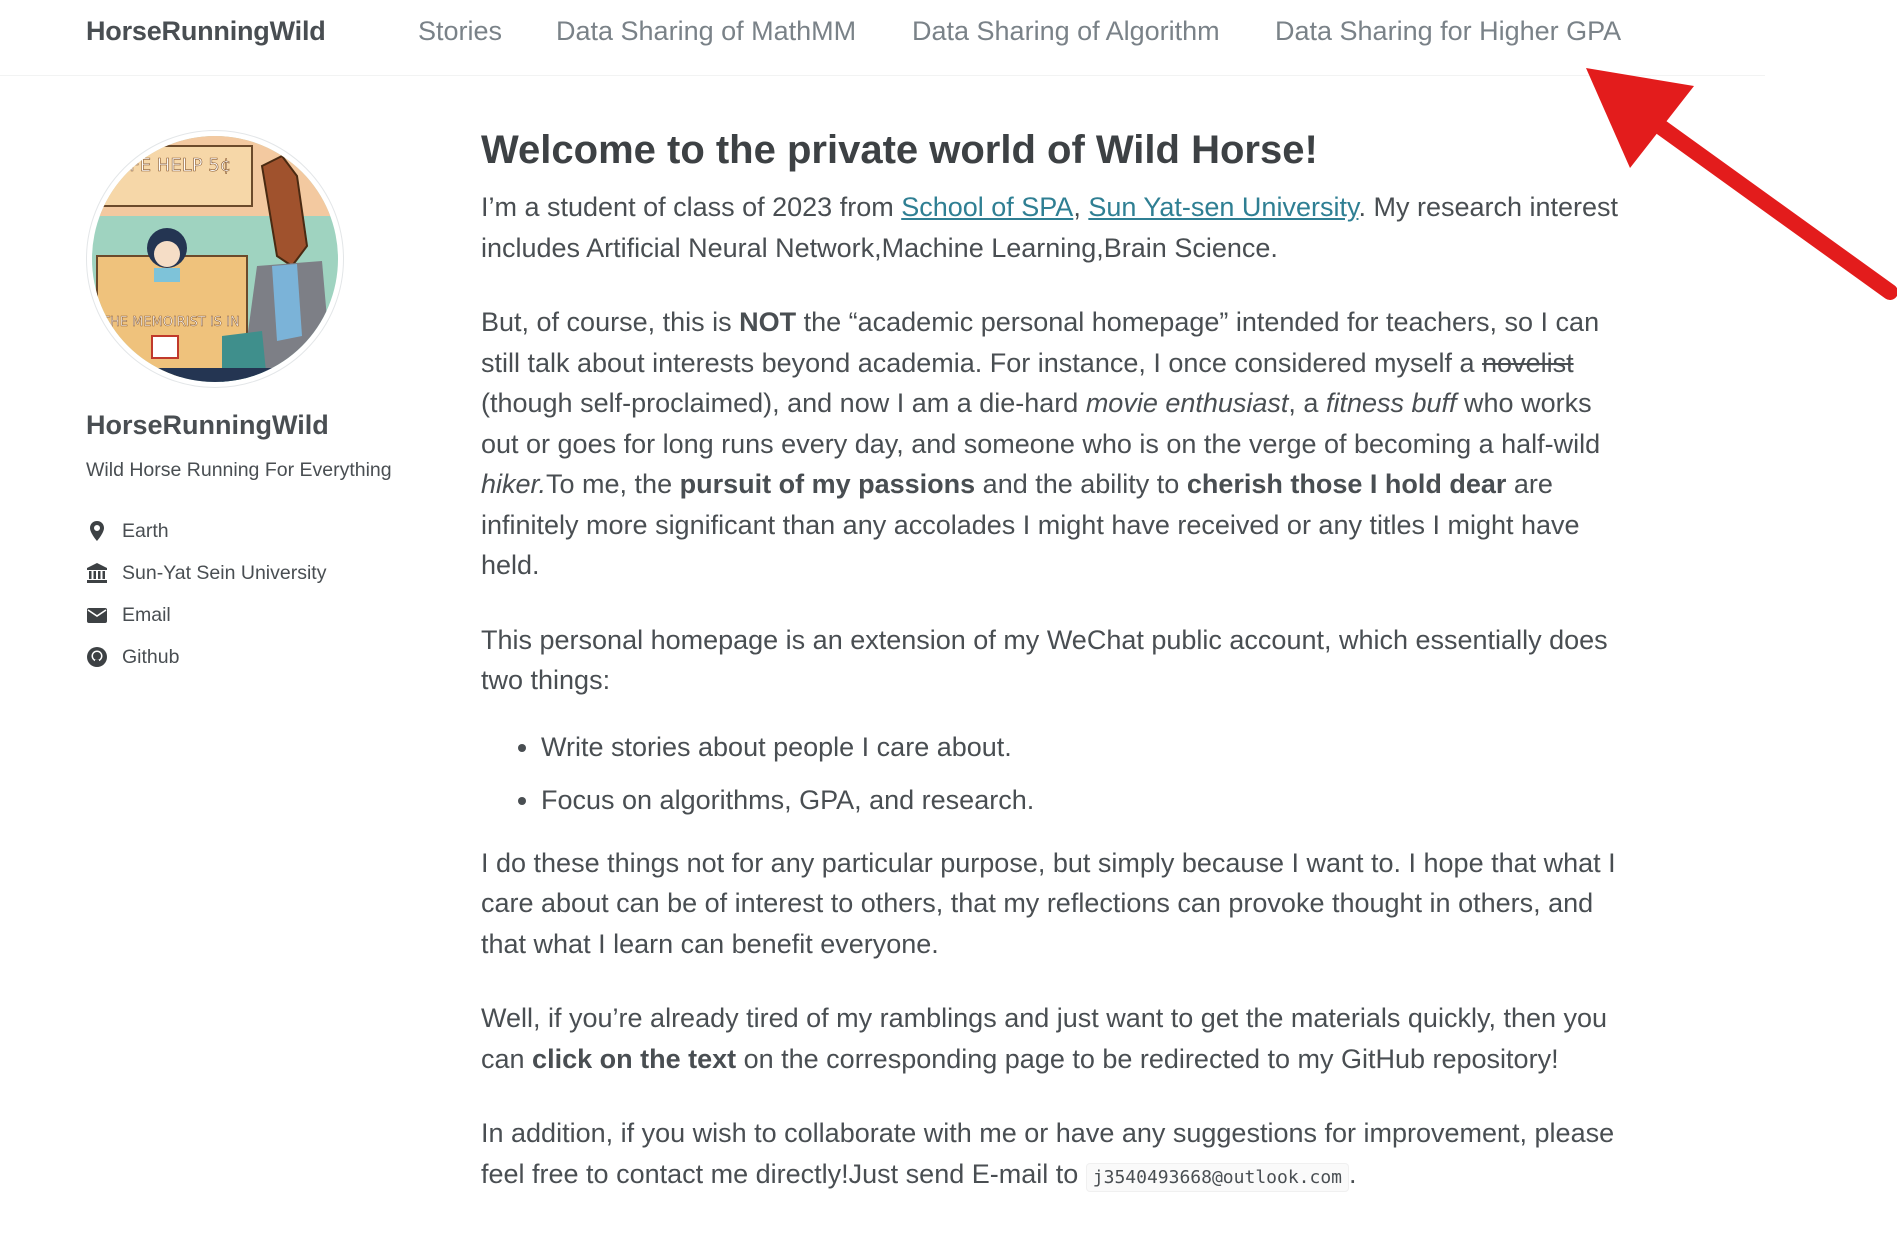  Describe the element at coordinates (207, 425) in the screenshot. I see `author-name: HorseRunningWild` at that location.